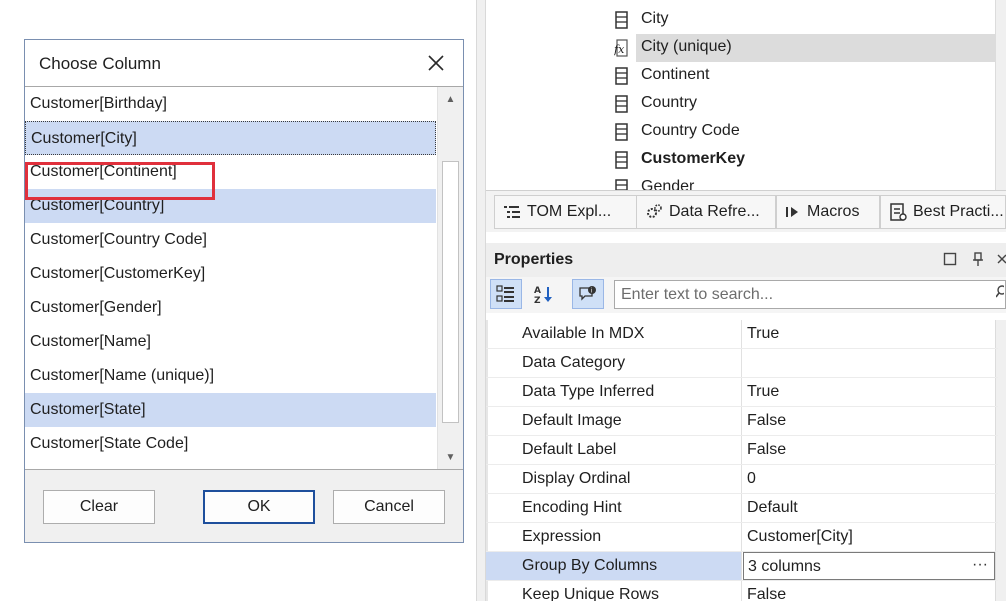  Describe the element at coordinates (869, 363) in the screenshot. I see `property-value` at that location.